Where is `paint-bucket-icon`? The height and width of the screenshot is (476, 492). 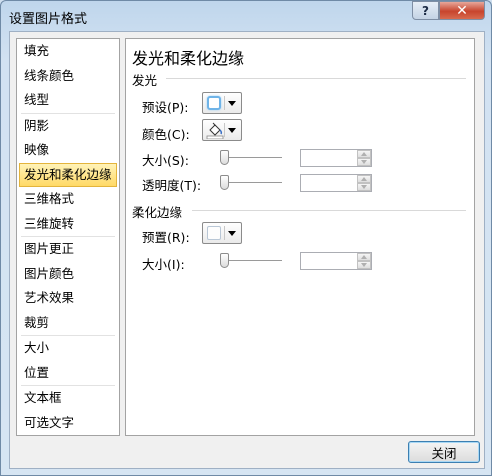 paint-bucket-icon is located at coordinates (215, 130).